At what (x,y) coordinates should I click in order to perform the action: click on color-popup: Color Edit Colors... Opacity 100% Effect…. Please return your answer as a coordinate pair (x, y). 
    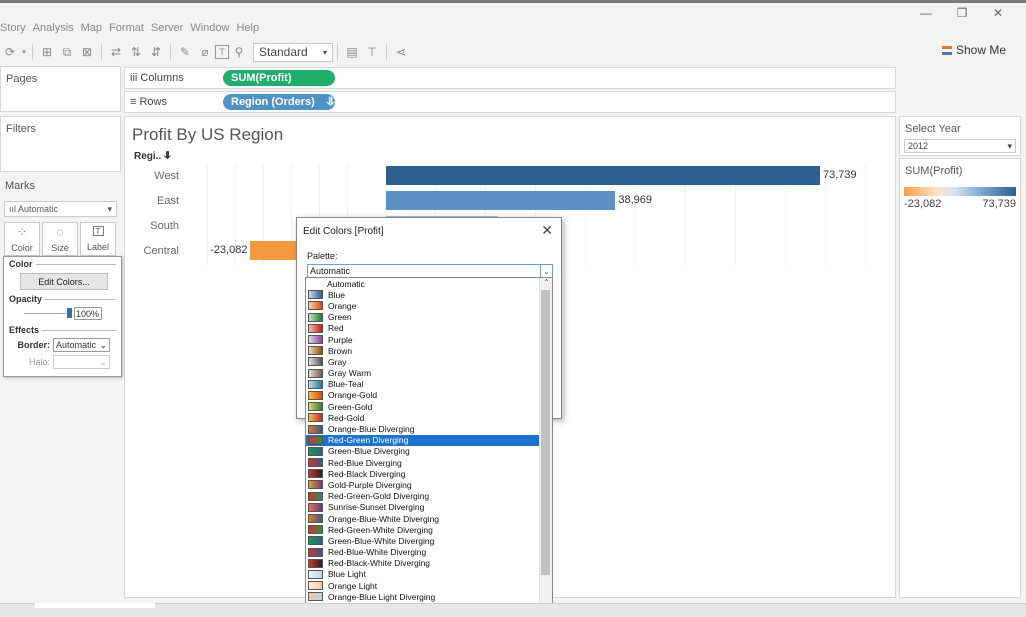
    Looking at the image, I should click on (62, 316).